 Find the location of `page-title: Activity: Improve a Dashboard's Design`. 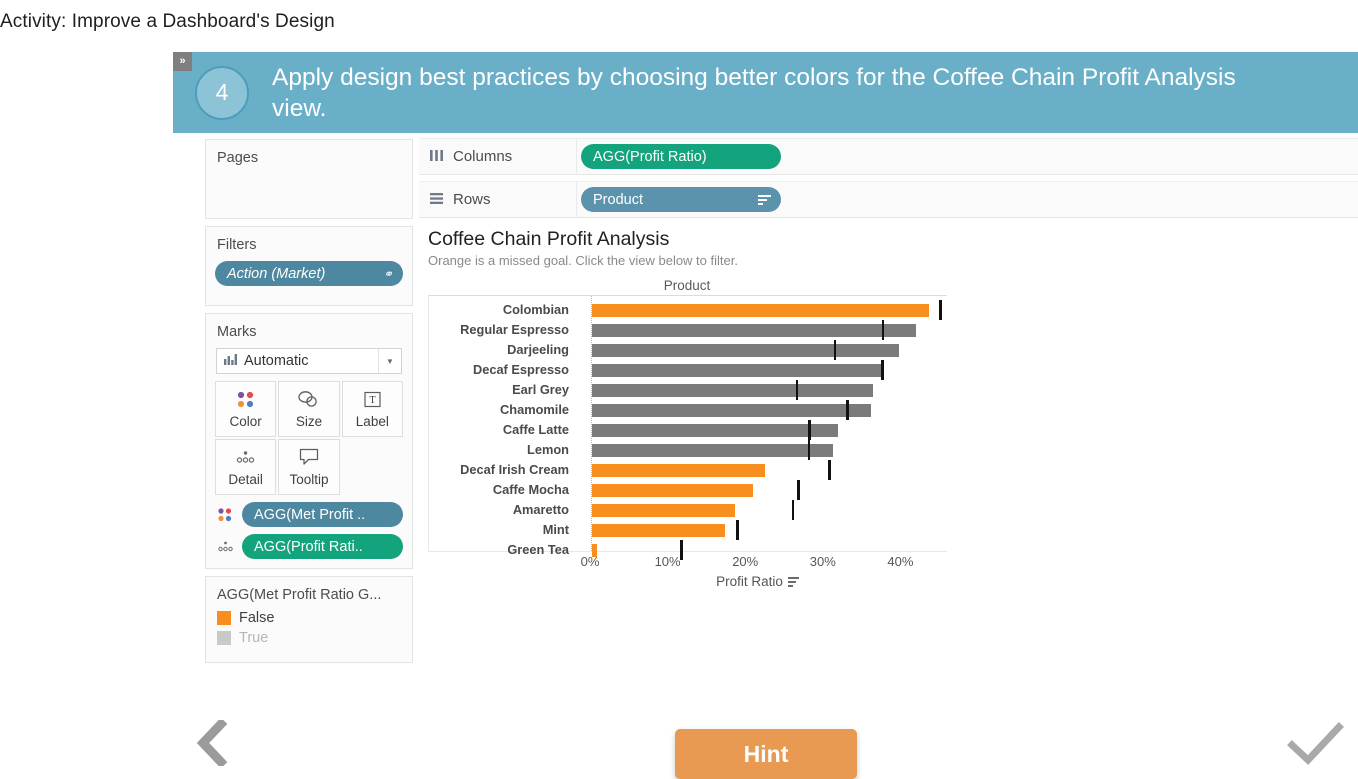

page-title: Activity: Improve a Dashboard's Design is located at coordinates (167, 21).